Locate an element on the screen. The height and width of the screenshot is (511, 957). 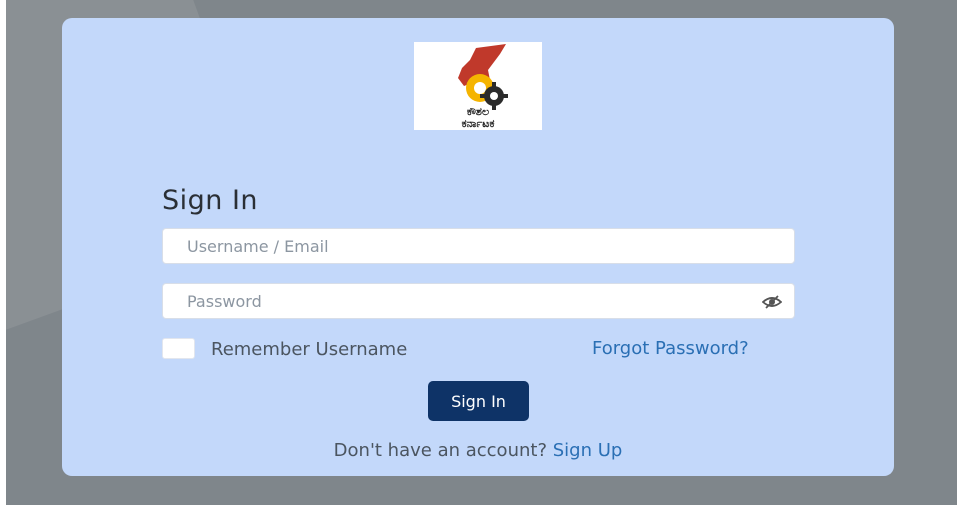
remember-username-label: Remember Username is located at coordinates (309, 349).